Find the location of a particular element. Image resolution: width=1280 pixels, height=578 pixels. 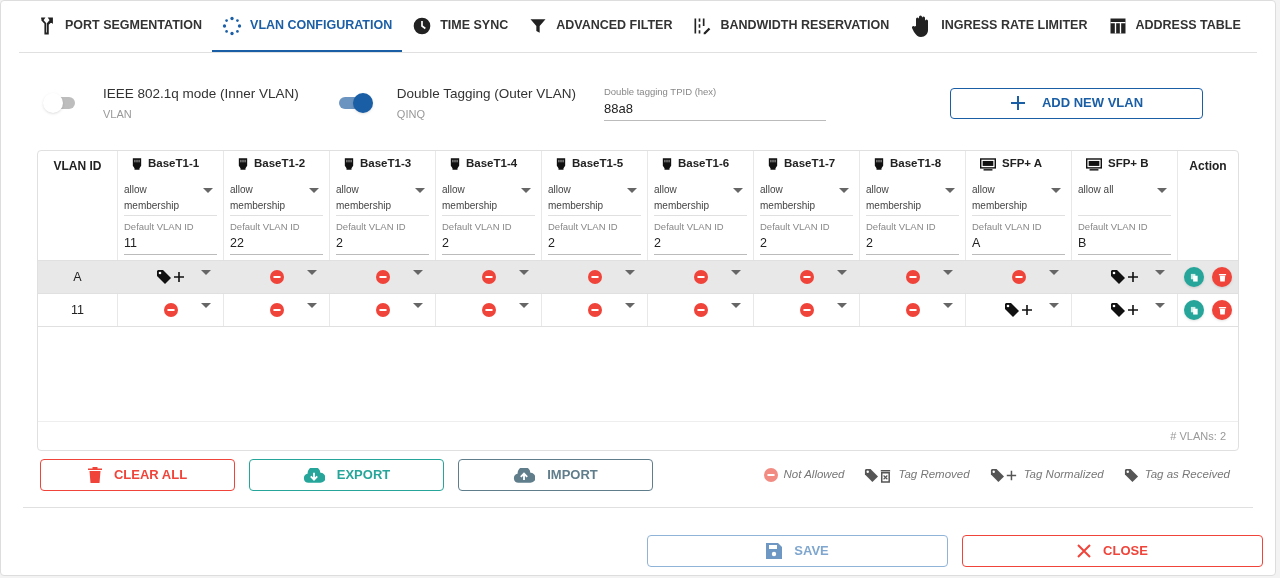

field-value: 2 is located at coordinates (552, 244).